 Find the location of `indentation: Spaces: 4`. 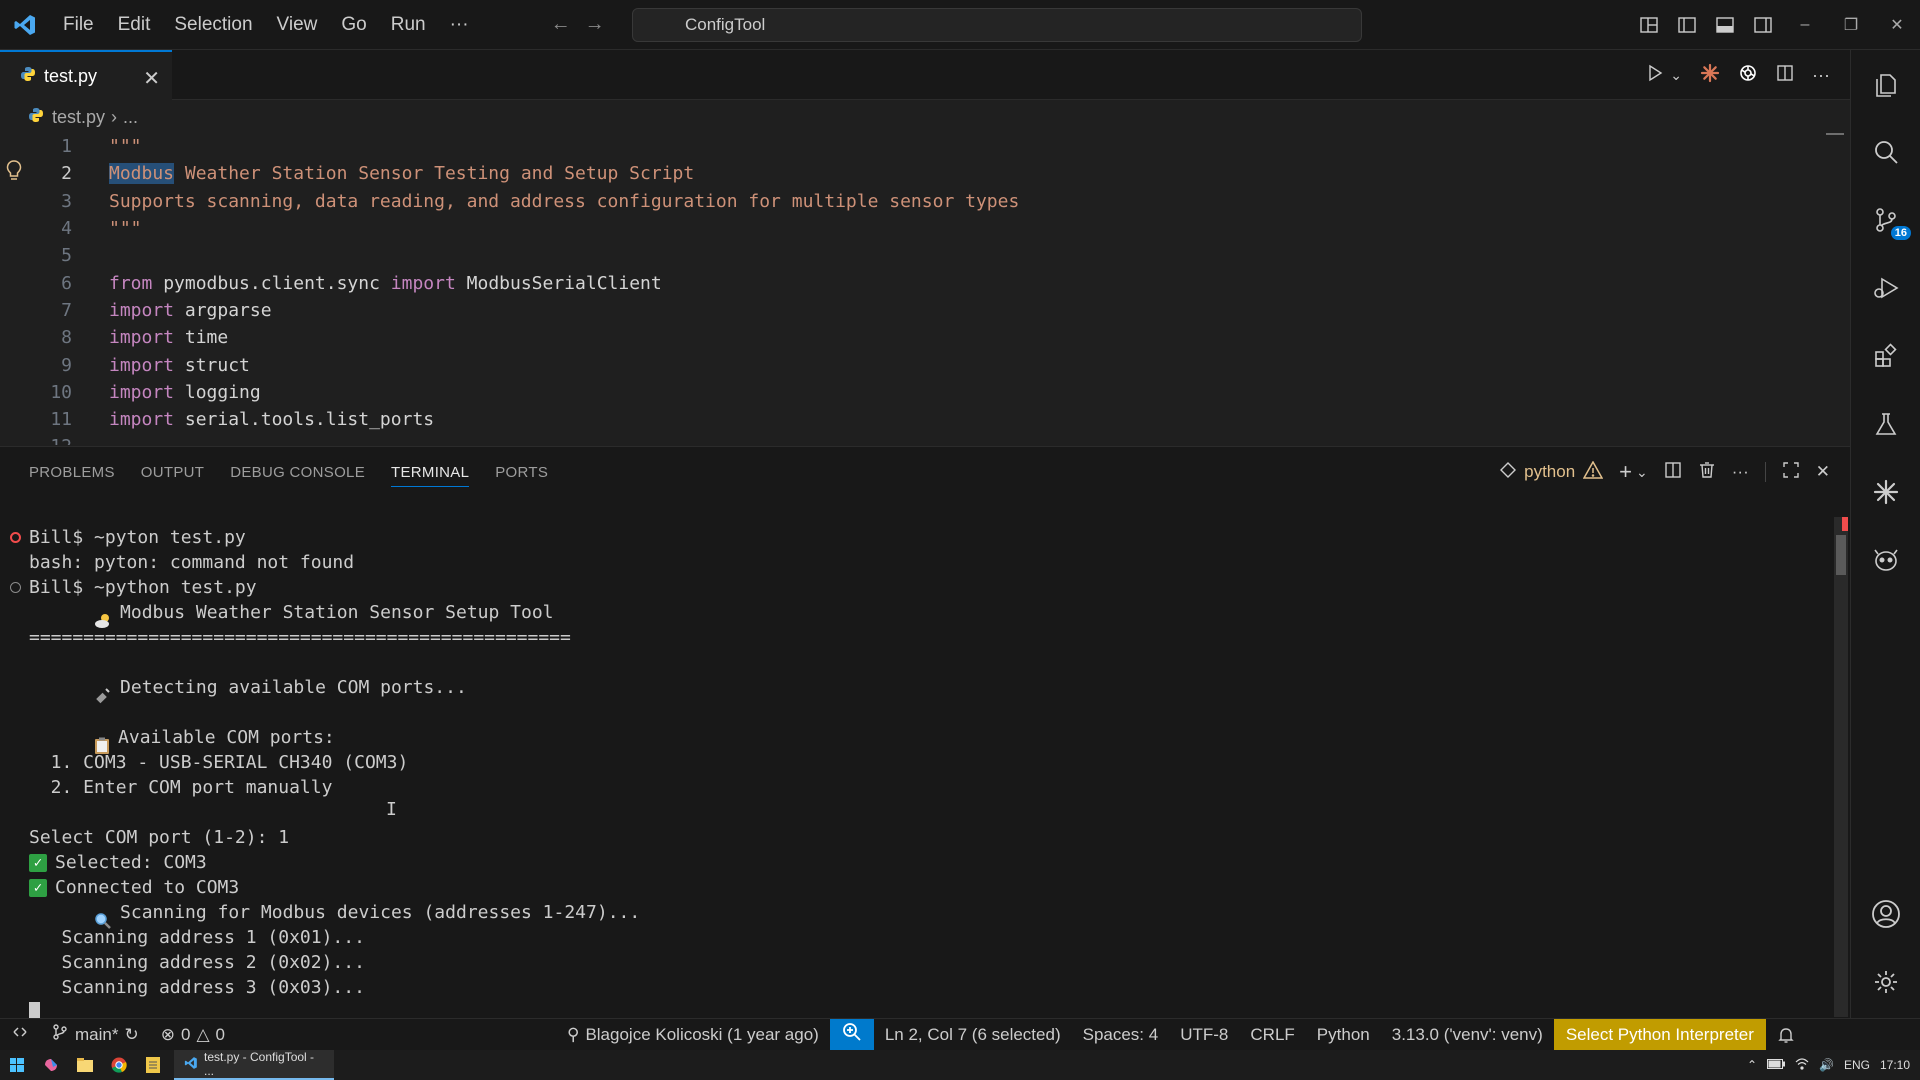

indentation: Spaces: 4 is located at coordinates (1121, 1035).